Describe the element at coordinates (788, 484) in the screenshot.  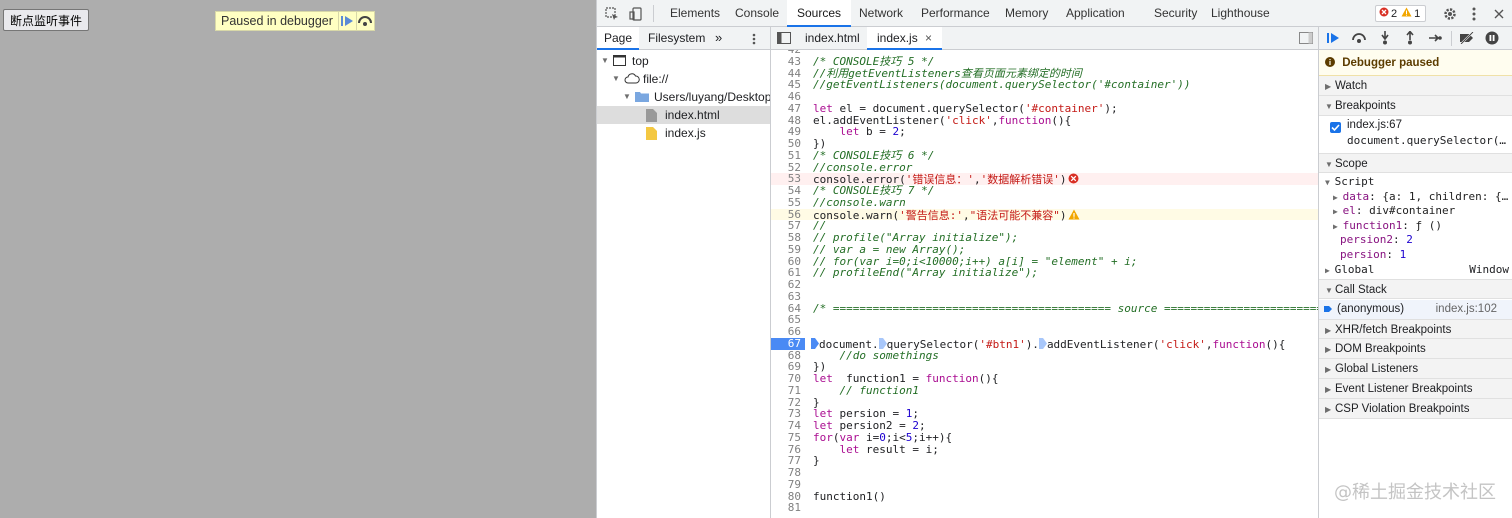
I see `line-number: 79` at that location.